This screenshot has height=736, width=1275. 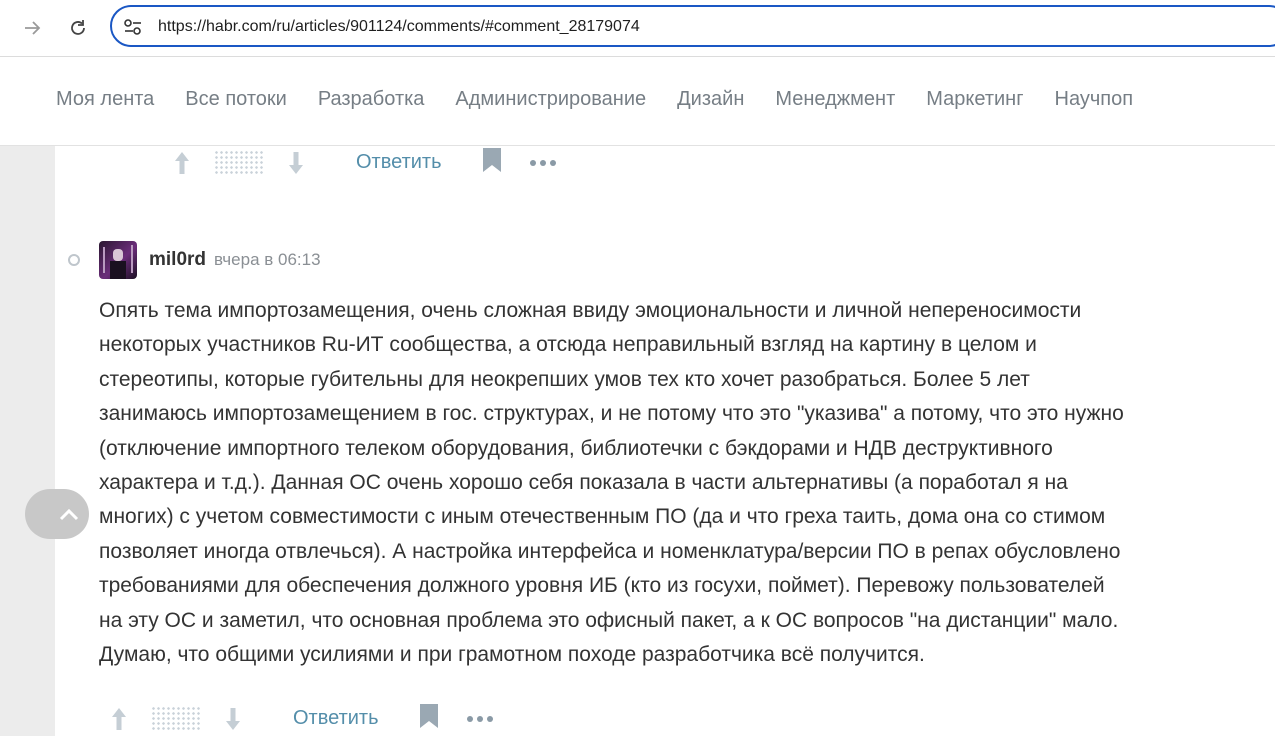 What do you see at coordinates (27, 441) in the screenshot?
I see `left-gutter` at bounding box center [27, 441].